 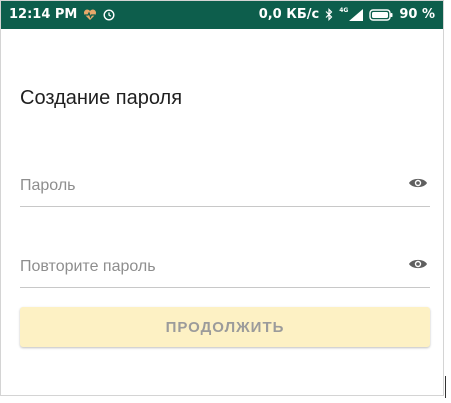 I want to click on battery-percent: 90 %, so click(x=417, y=14).